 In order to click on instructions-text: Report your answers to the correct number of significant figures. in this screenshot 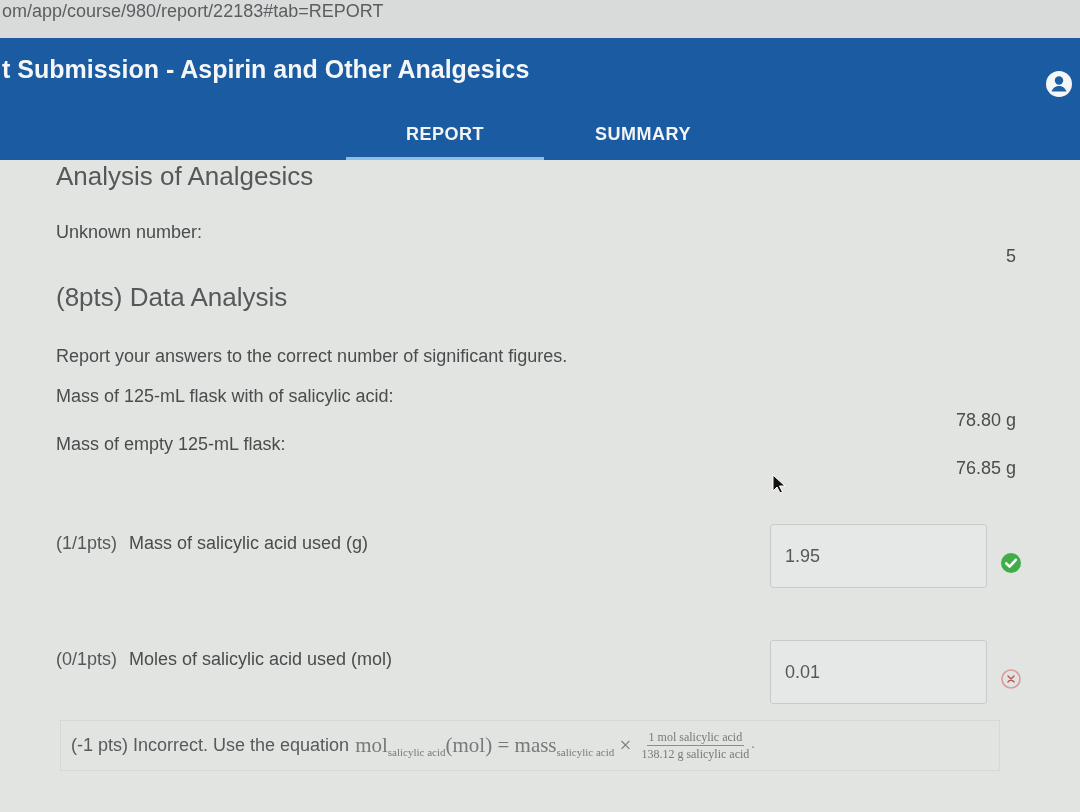, I will do `click(312, 356)`.